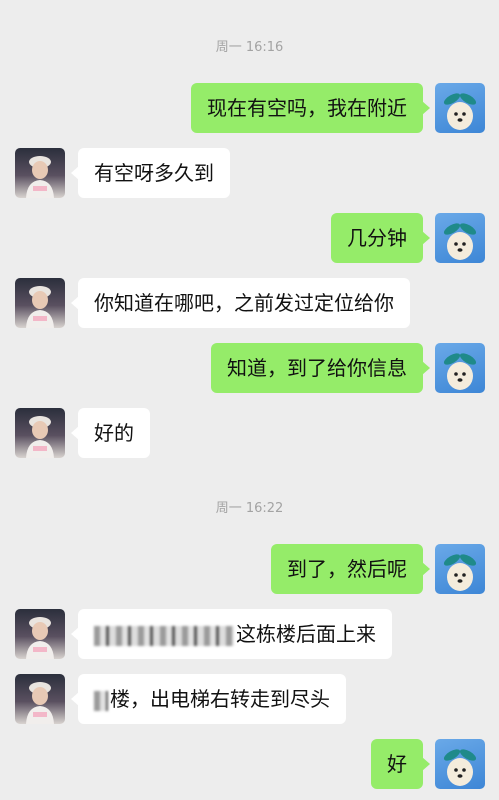 This screenshot has width=499, height=800. I want to click on chat-timestamp-2: 周一 16:22, so click(249, 508).